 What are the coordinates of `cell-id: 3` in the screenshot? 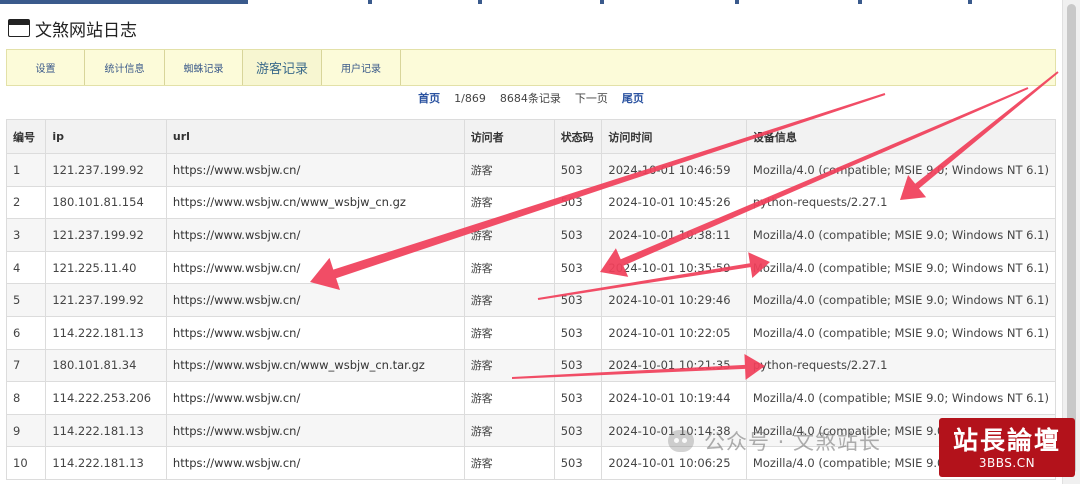 It's located at (26, 235).